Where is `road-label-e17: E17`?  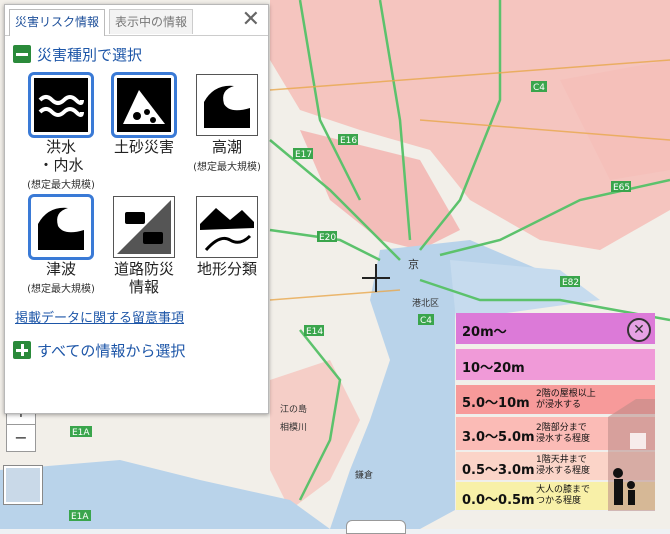 road-label-e17: E17 is located at coordinates (303, 155).